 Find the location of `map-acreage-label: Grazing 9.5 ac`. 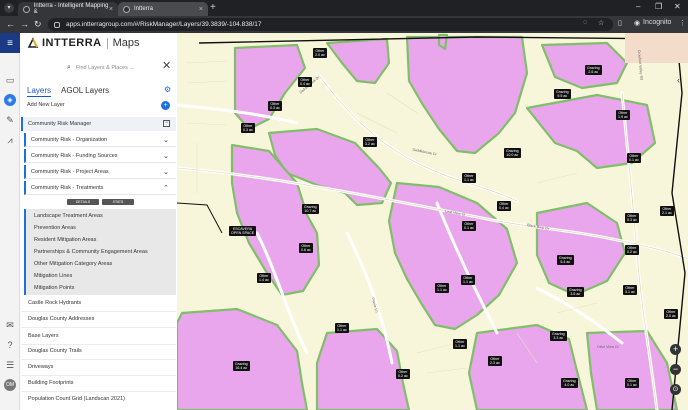

map-acreage-label: Grazing 9.5 ac is located at coordinates (562, 94).